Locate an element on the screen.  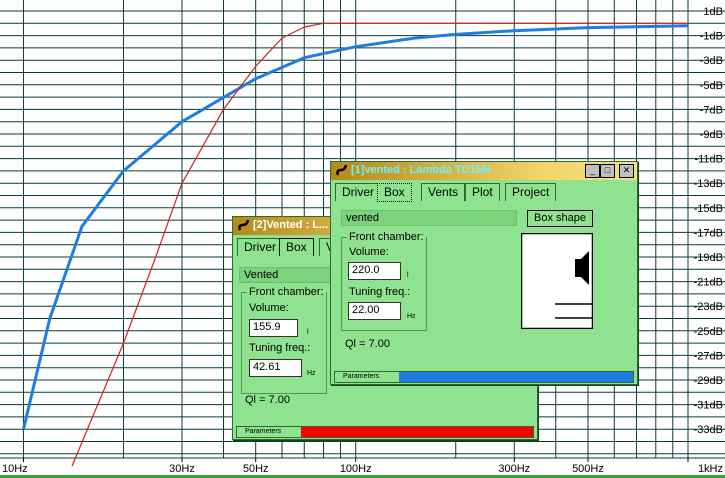
box-shape-button: Box shape is located at coordinates (560, 218).